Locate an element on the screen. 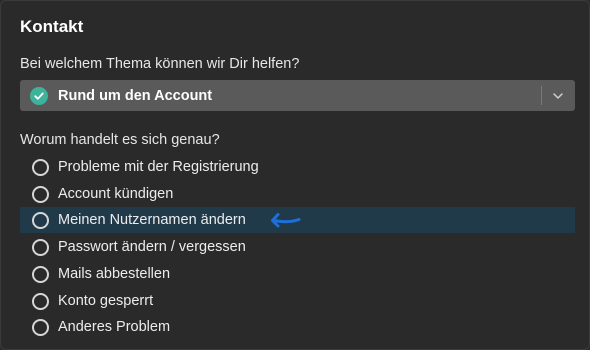  arrow-left-icon is located at coordinates (286, 220).